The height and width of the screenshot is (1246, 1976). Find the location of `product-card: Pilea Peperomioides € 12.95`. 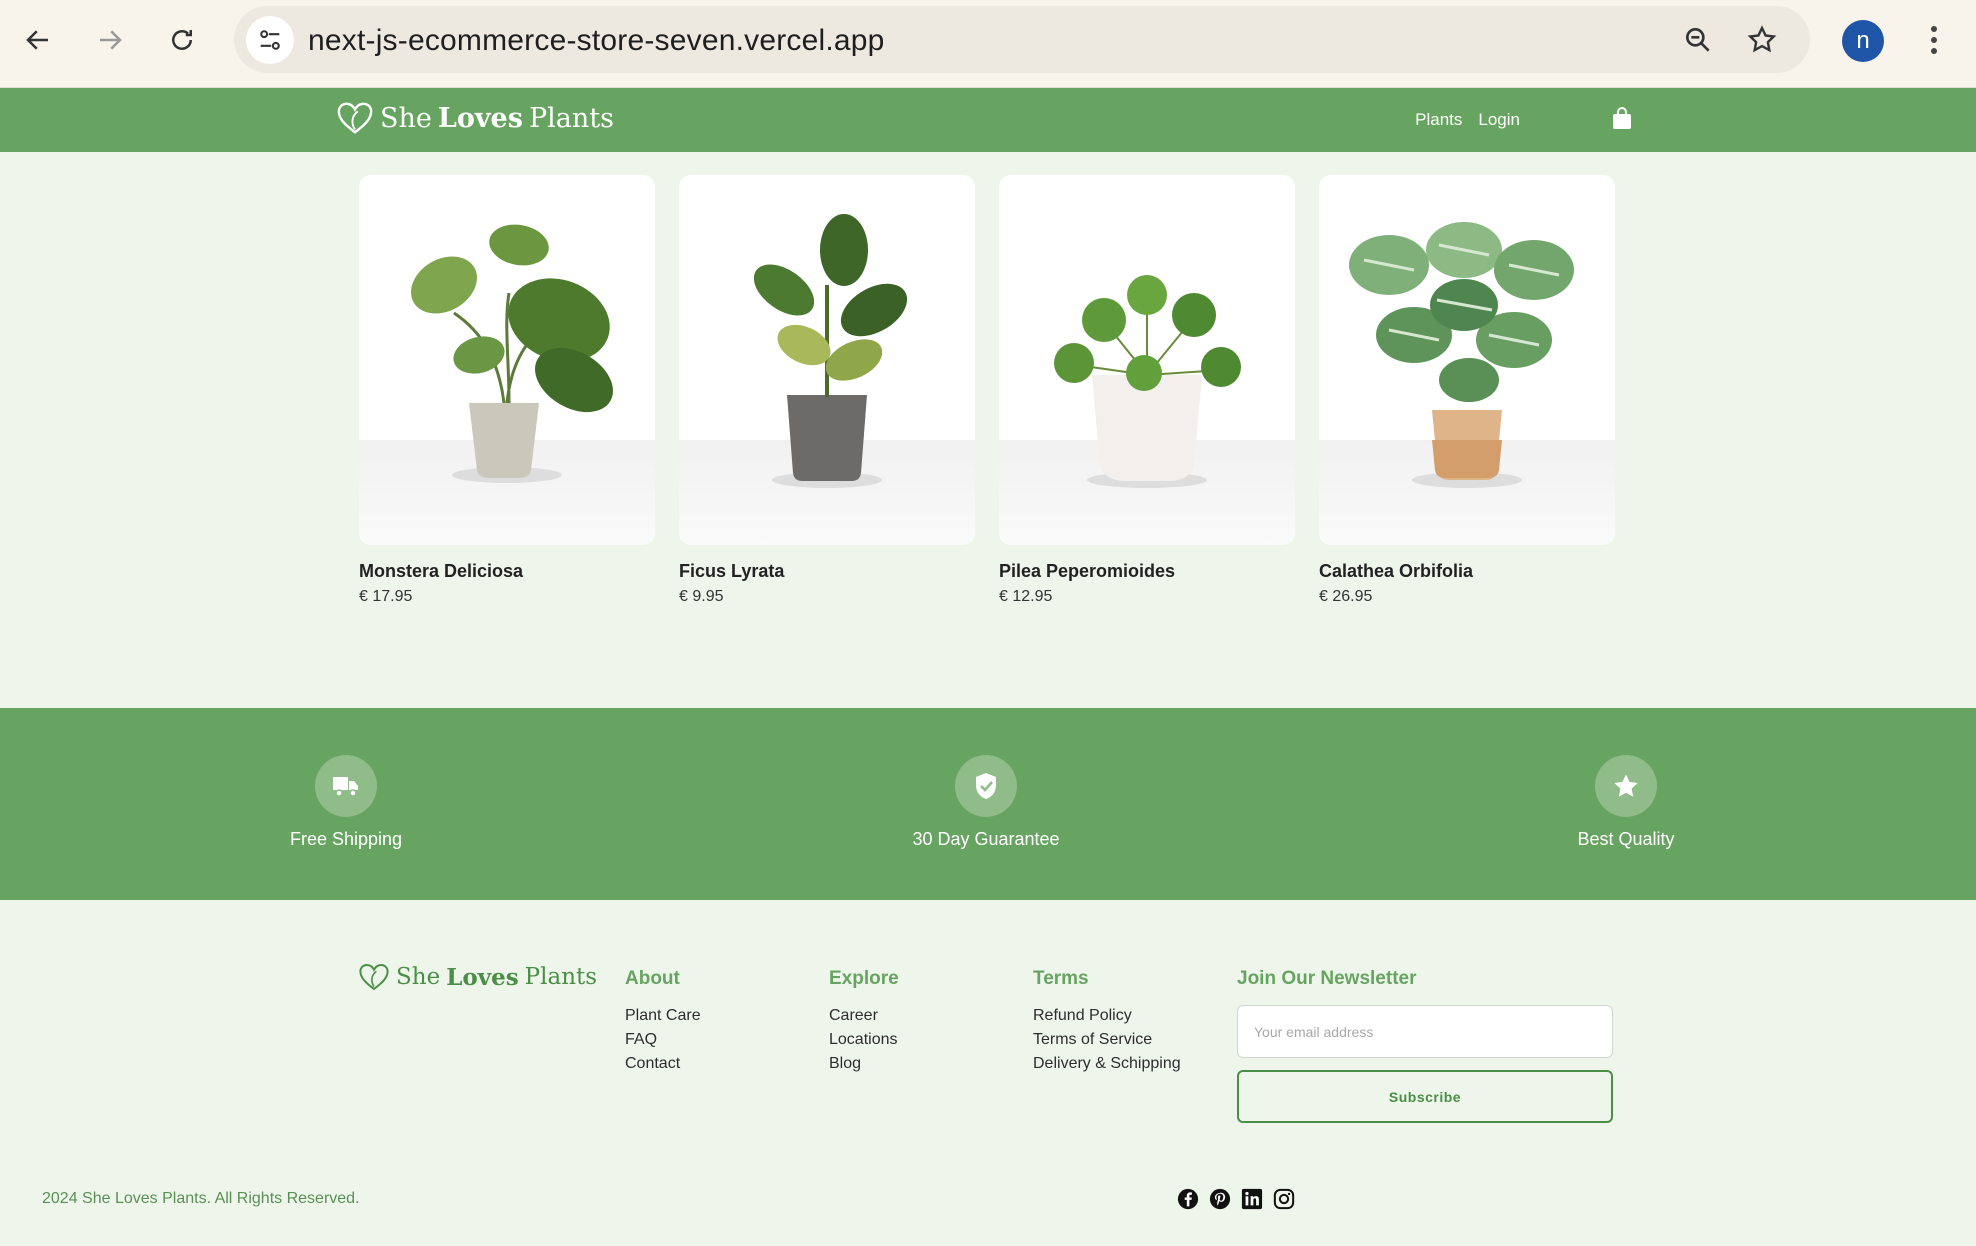

product-card: Pilea Peperomioides € 12.95 is located at coordinates (1147, 390).